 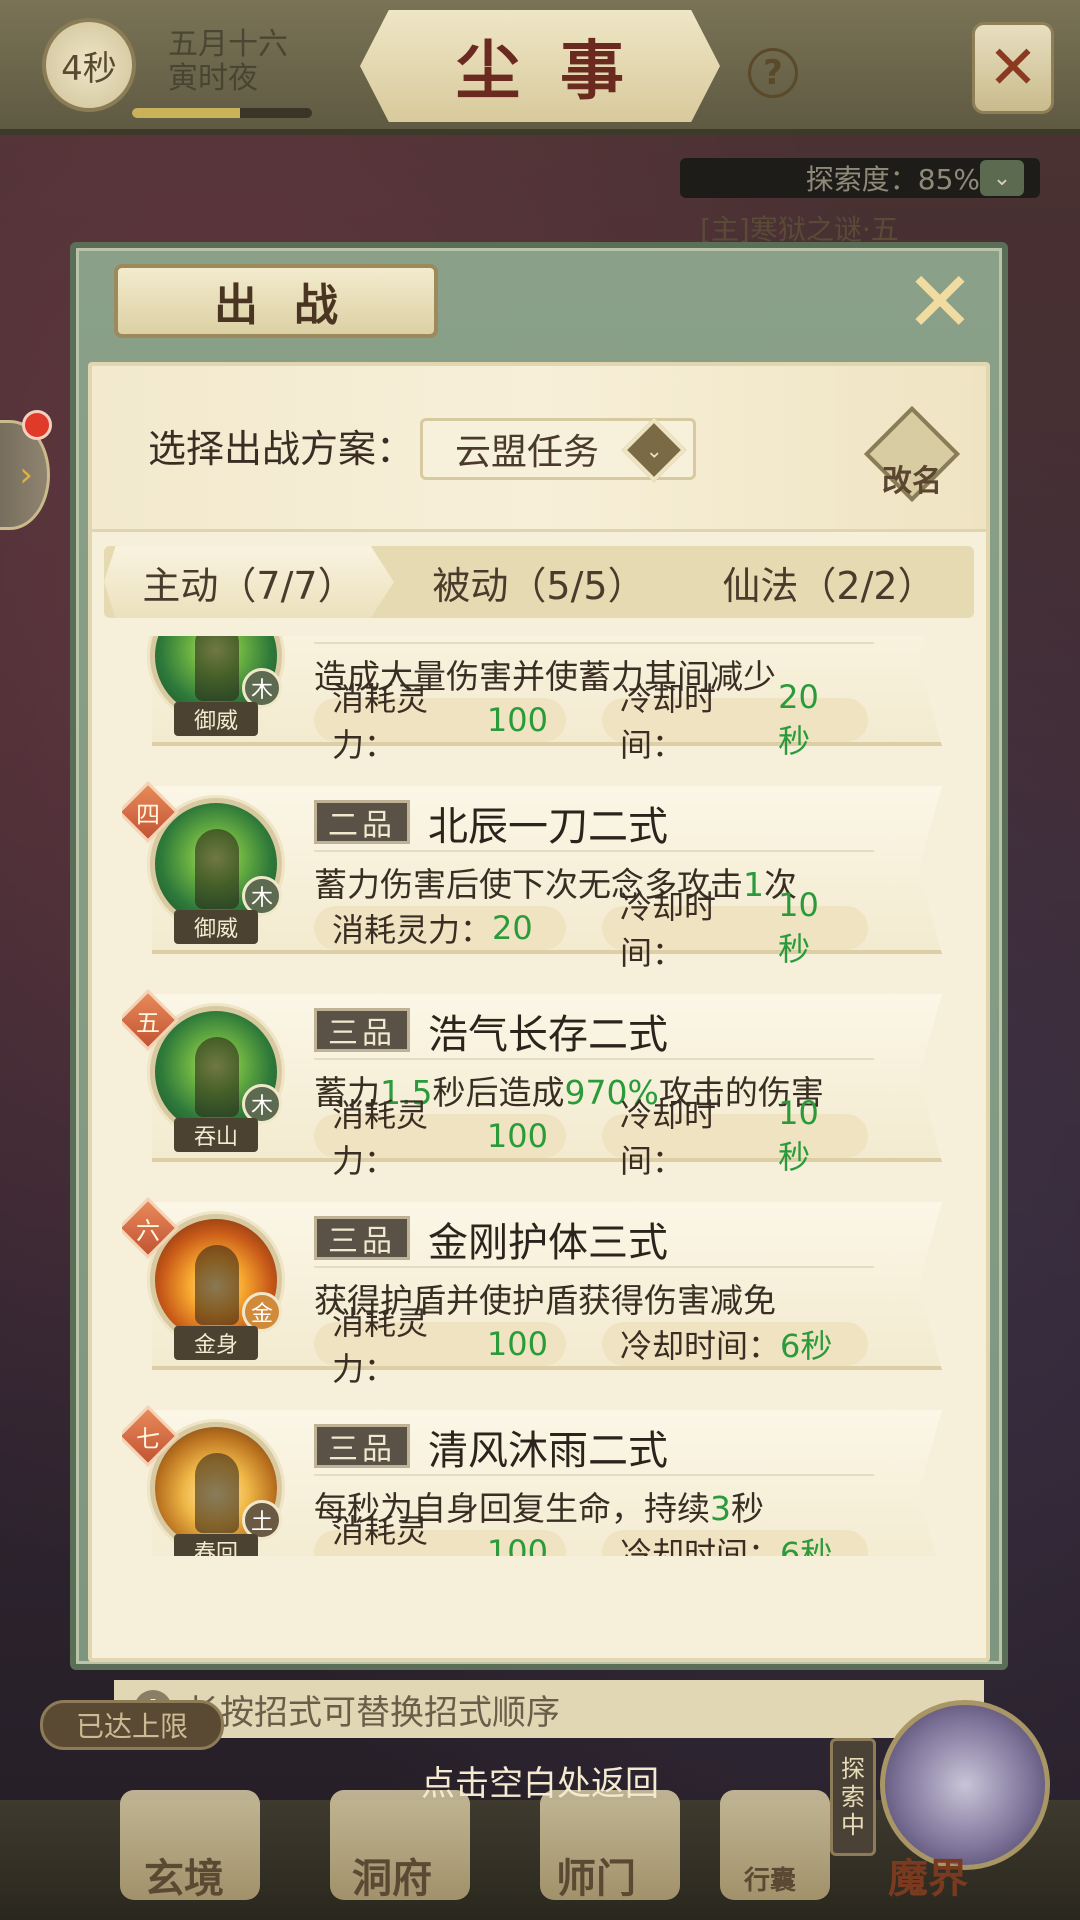 I want to click on cost-pill: 消耗灵力： 20, so click(x=440, y=928).